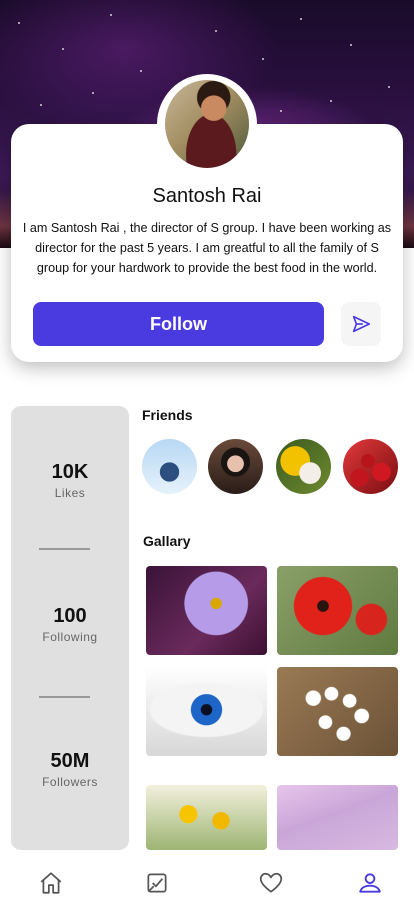 The height and width of the screenshot is (907, 414). I want to click on tasks-icon, so click(157, 883).